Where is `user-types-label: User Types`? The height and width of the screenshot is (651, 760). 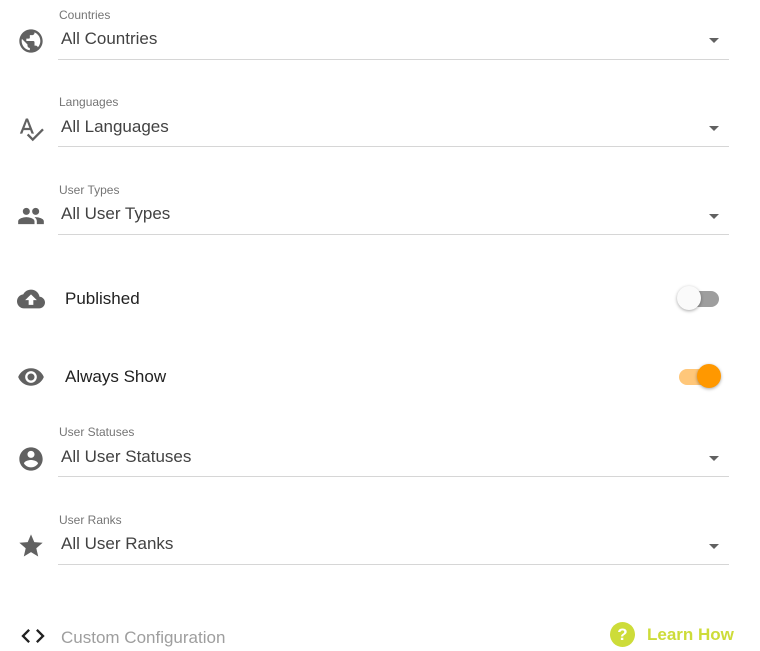
user-types-label: User Types is located at coordinates (89, 190).